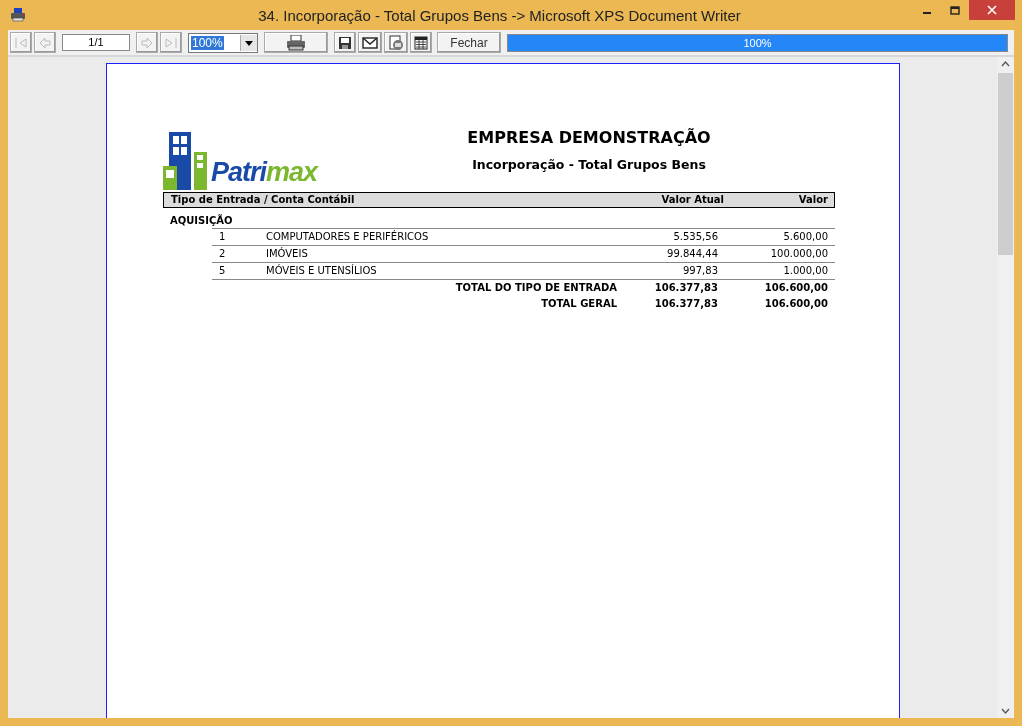 This screenshot has width=1022, height=726. What do you see at coordinates (799, 254) in the screenshot?
I see `table-cell-text: 100.000,00` at bounding box center [799, 254].